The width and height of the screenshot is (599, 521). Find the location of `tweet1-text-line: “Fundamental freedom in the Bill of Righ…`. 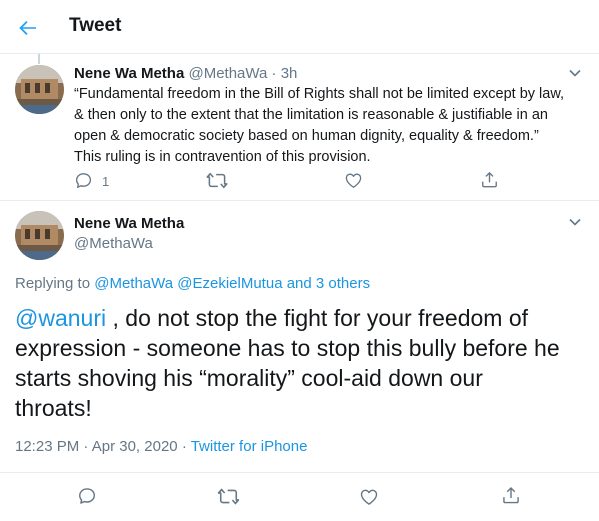

tweet1-text-line: “Fundamental freedom in the Bill of Righ… is located at coordinates (319, 94).